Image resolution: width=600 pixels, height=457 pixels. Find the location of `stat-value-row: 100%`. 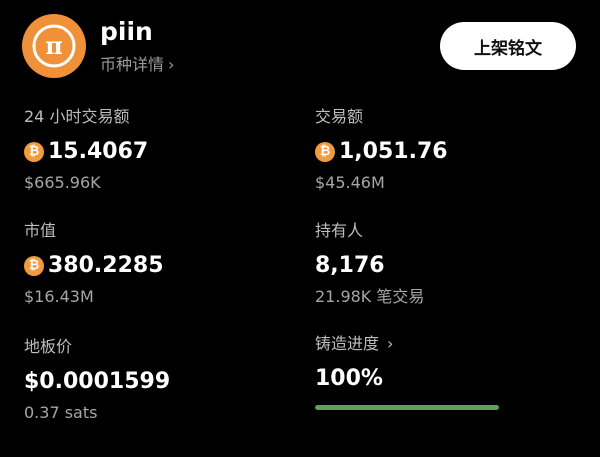

stat-value-row: 100% is located at coordinates (445, 379).